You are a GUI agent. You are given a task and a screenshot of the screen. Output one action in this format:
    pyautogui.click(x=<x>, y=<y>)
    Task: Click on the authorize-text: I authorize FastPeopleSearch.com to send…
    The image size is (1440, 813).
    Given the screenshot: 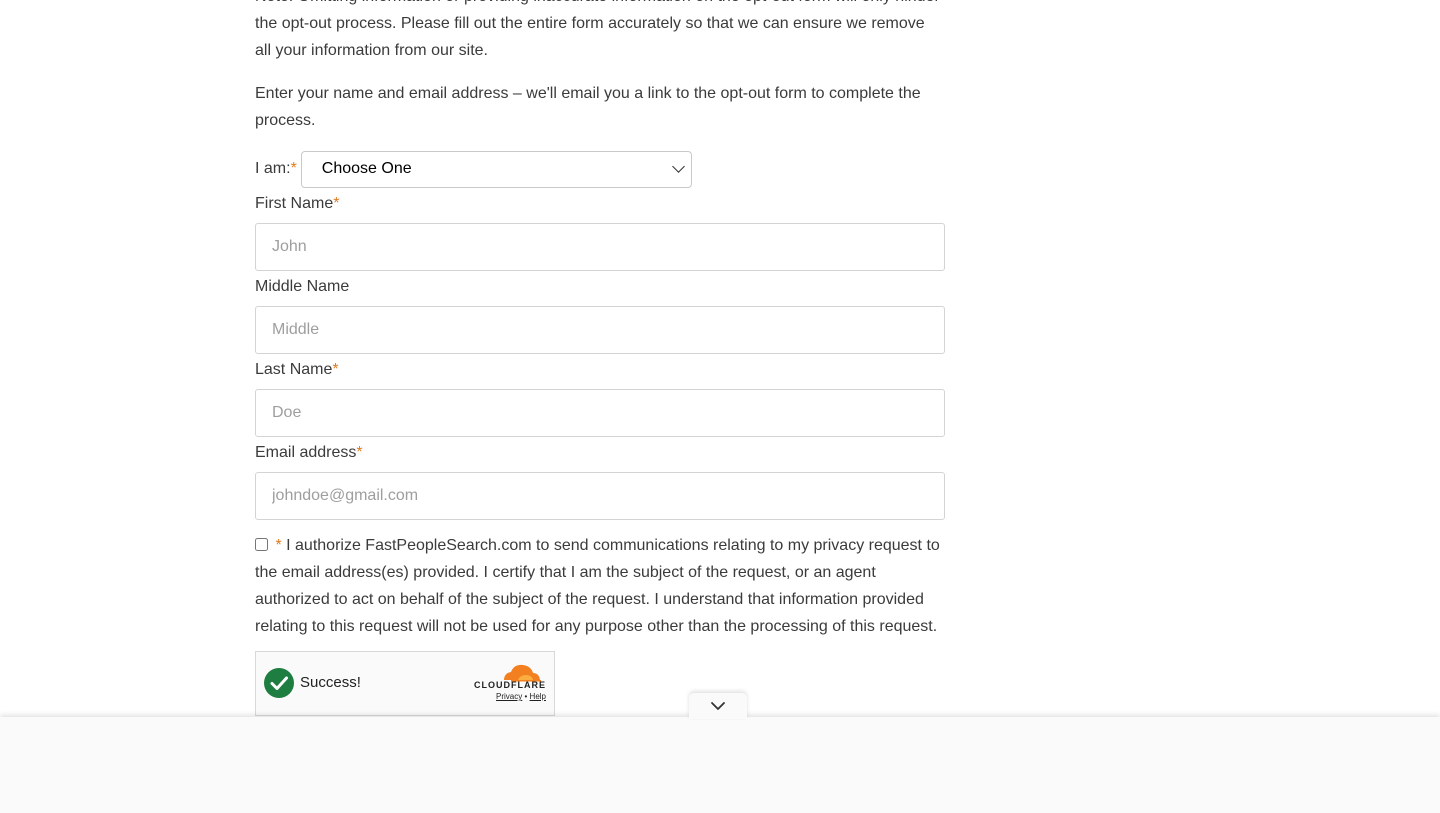 What is the action you would take?
    pyautogui.click(x=597, y=586)
    